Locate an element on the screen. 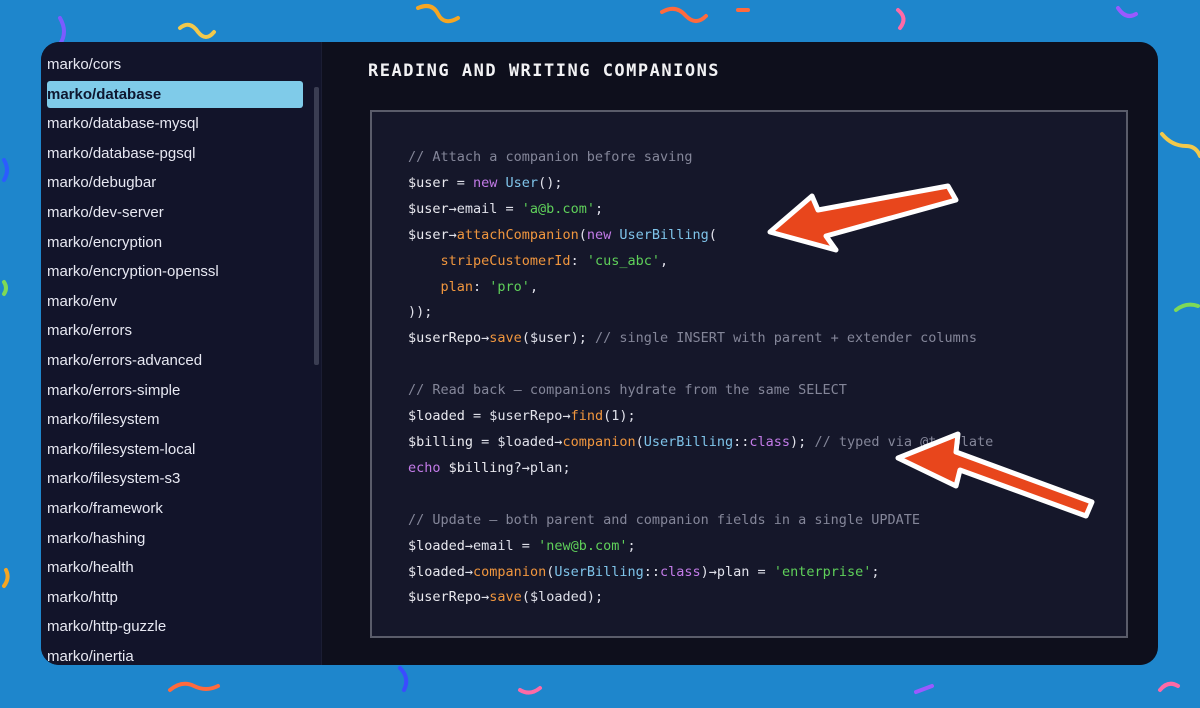 The height and width of the screenshot is (708, 1200). code-token: )→plan = is located at coordinates (737, 571).